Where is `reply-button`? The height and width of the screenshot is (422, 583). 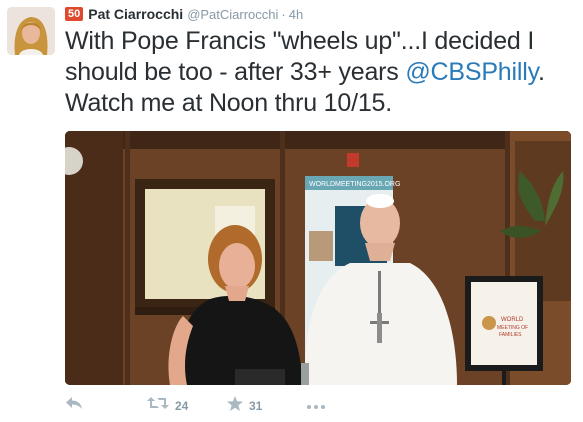 reply-button is located at coordinates (74, 406).